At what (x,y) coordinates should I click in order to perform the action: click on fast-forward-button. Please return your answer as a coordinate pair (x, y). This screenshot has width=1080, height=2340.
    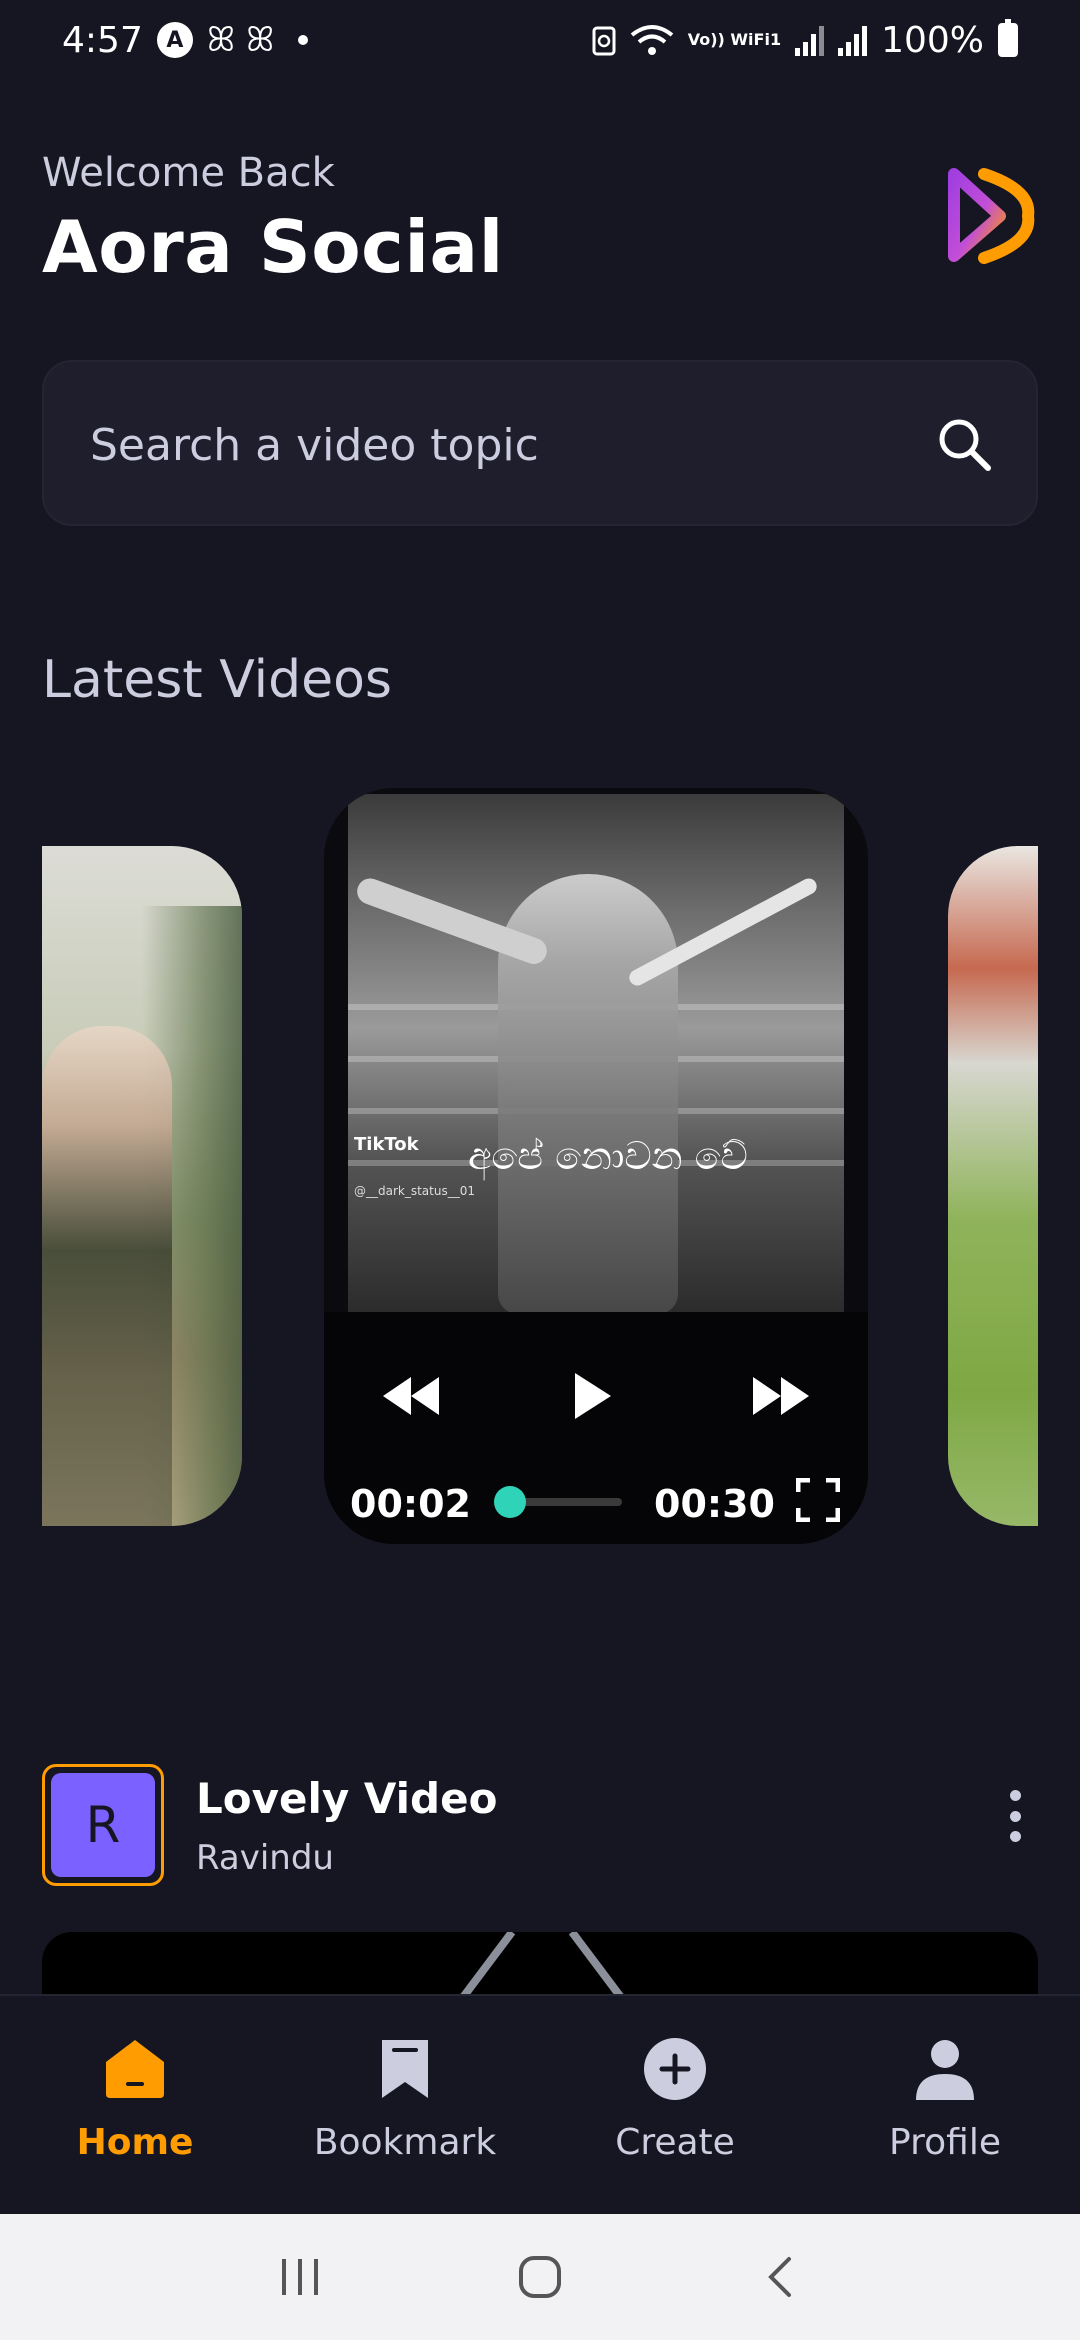
    Looking at the image, I should click on (781, 1396).